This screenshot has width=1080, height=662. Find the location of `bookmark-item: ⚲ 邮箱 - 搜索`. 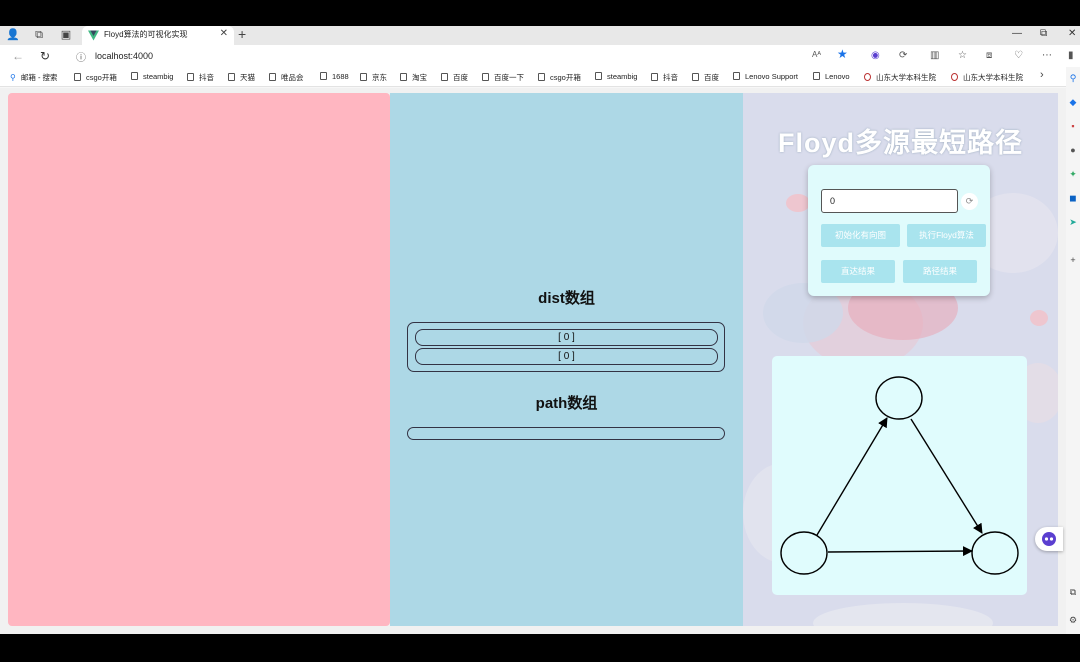

bookmark-item: ⚲ 邮箱 - 搜索 is located at coordinates (34, 77).